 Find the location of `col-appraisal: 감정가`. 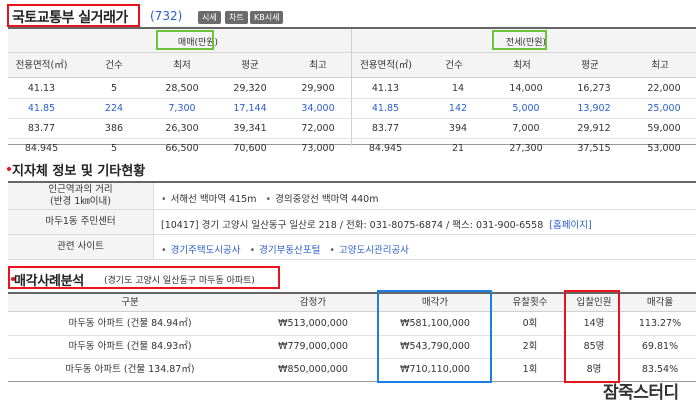

col-appraisal: 감정가 is located at coordinates (313, 302).